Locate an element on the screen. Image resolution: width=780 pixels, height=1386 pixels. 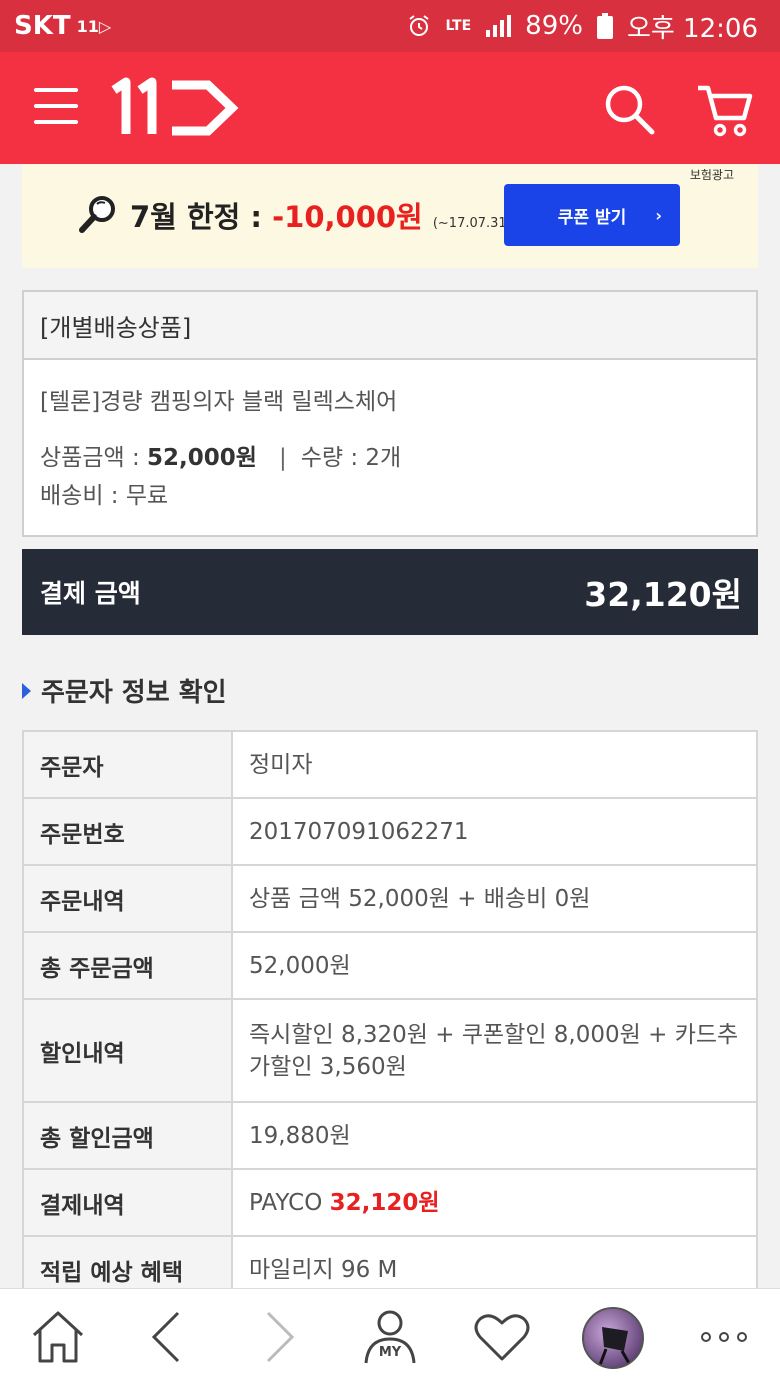
battery-icon is located at coordinates (604, 26).